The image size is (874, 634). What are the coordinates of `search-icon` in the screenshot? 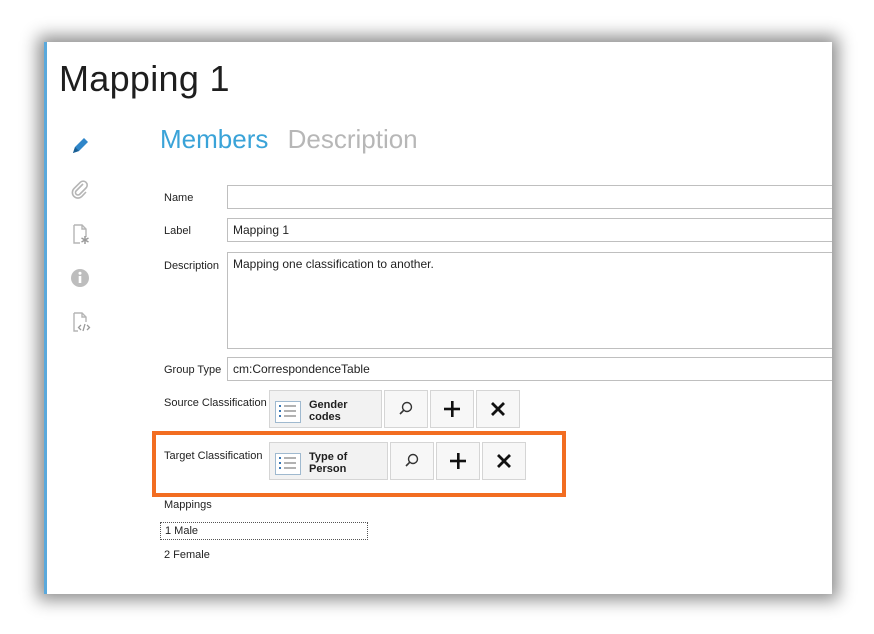 It's located at (406, 408).